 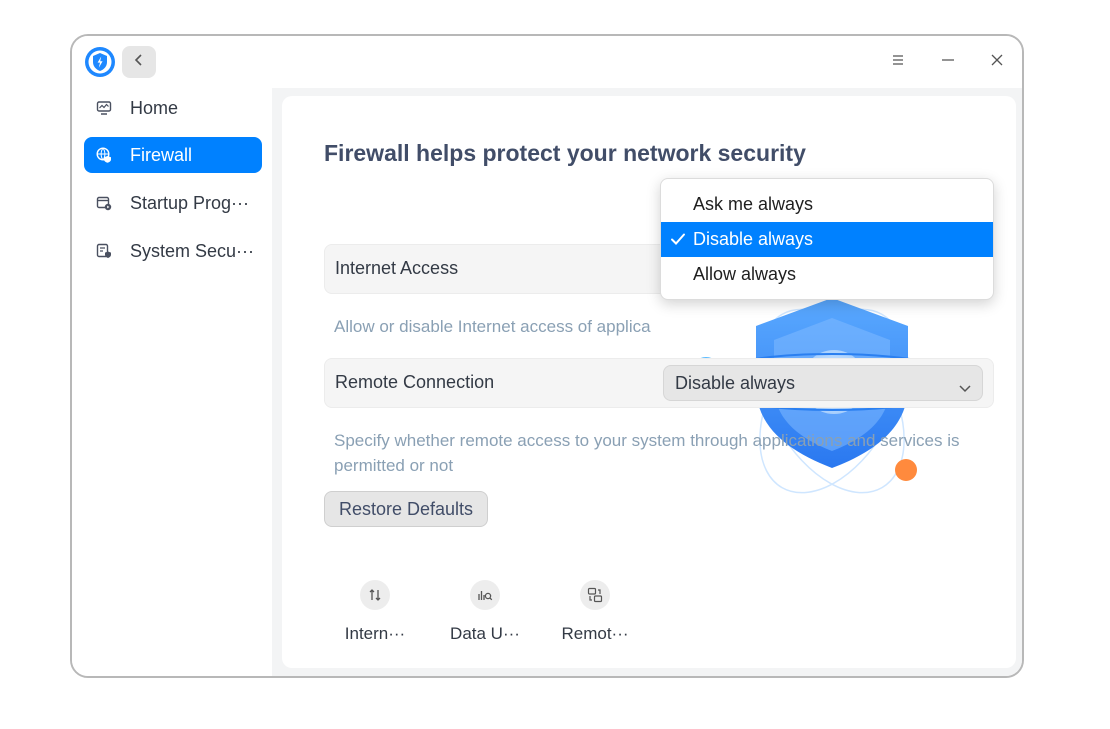 I want to click on sidebar-item-label: Home, so click(x=154, y=107).